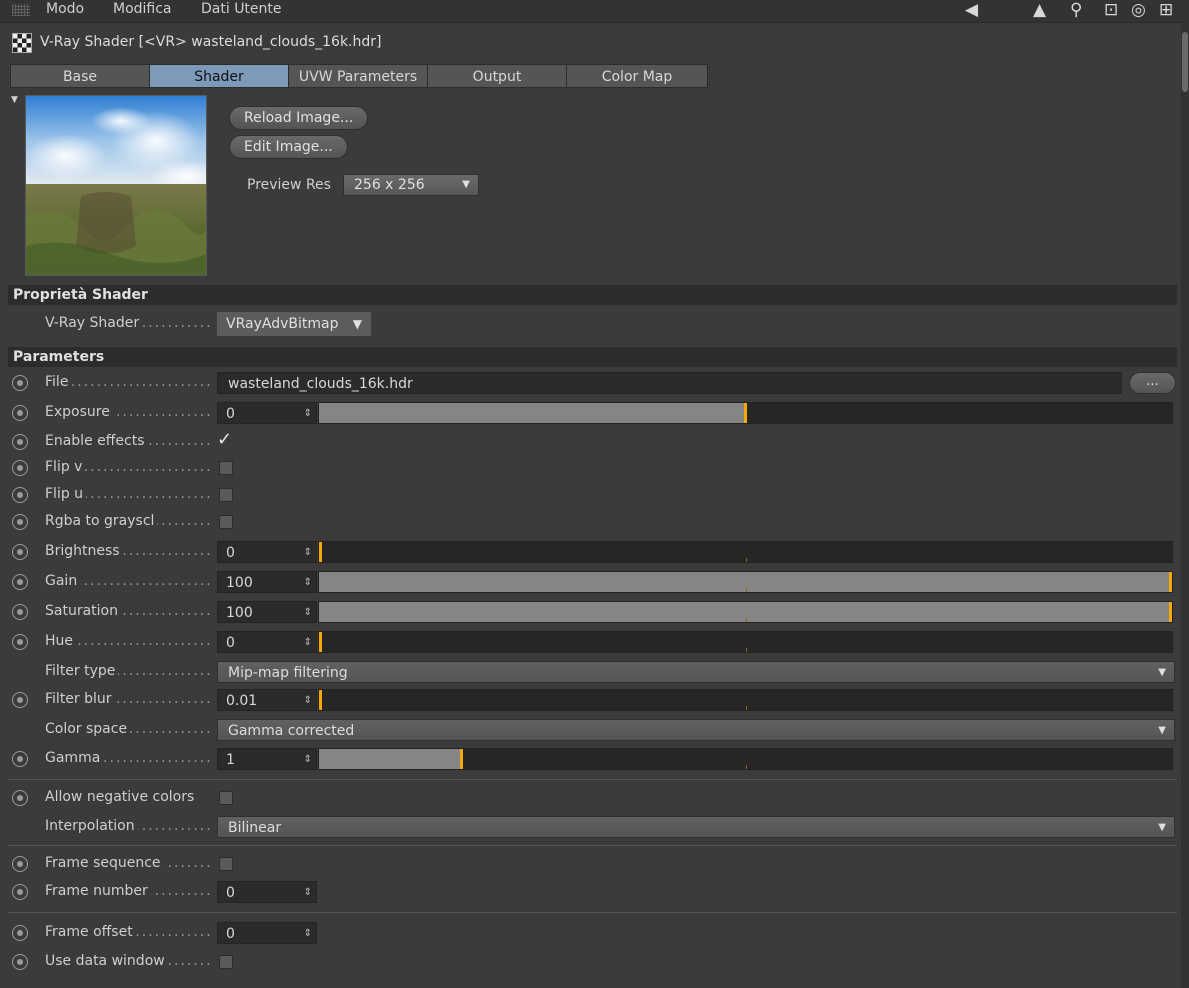  Describe the element at coordinates (745, 642) in the screenshot. I see `hue-slider` at that location.